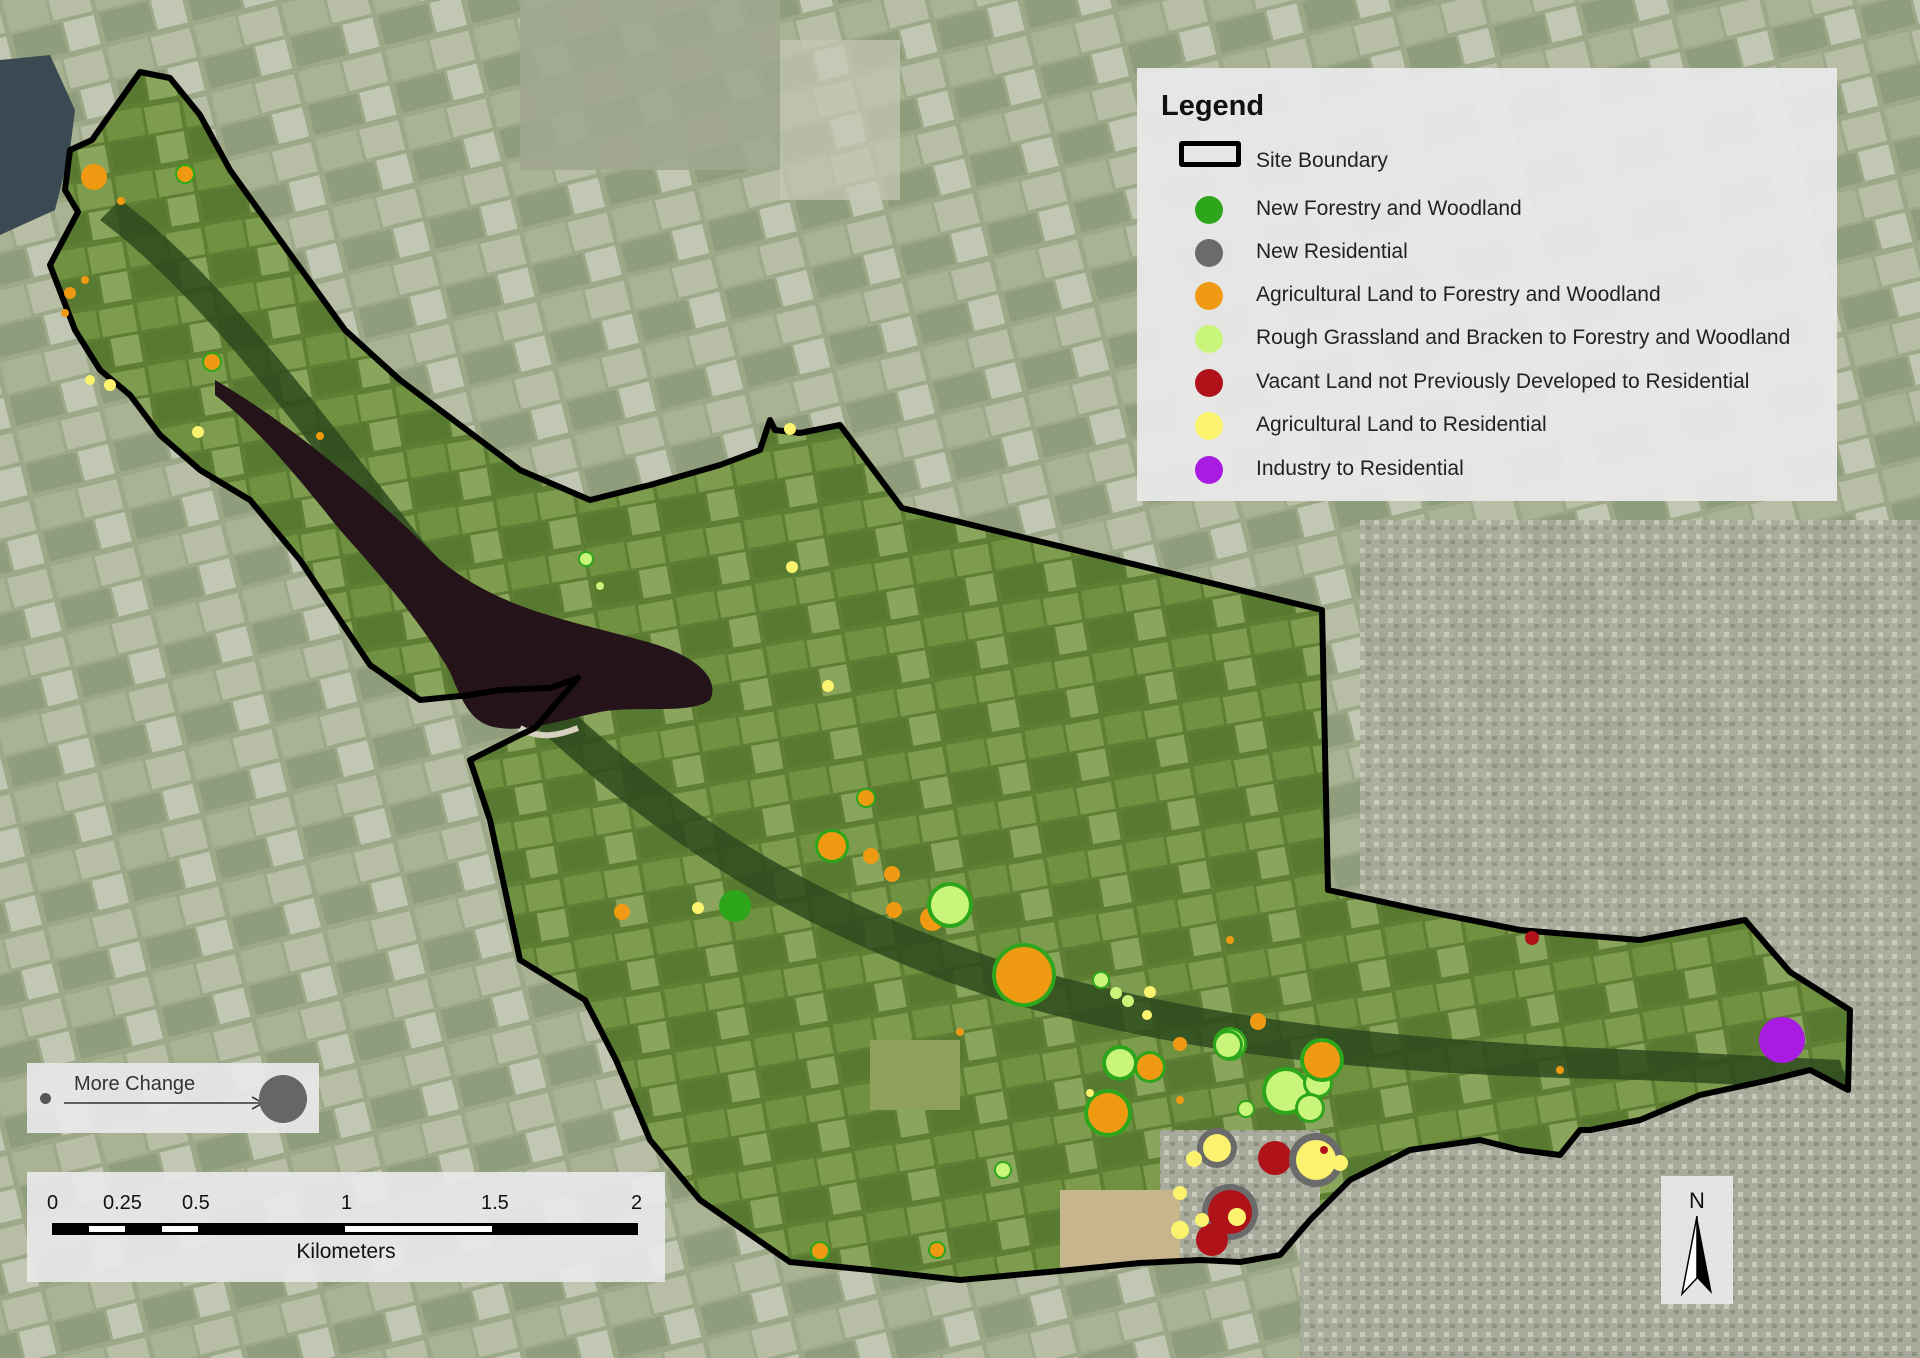  I want to click on legend-item-new-residential: New Residential, so click(1492, 252).